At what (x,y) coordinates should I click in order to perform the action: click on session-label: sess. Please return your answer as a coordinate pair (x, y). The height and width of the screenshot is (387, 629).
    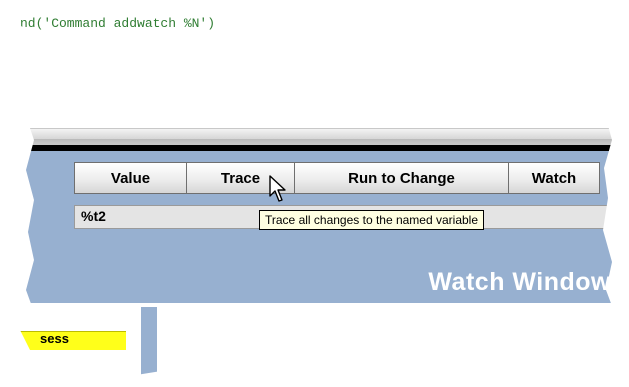
    Looking at the image, I should click on (54, 338).